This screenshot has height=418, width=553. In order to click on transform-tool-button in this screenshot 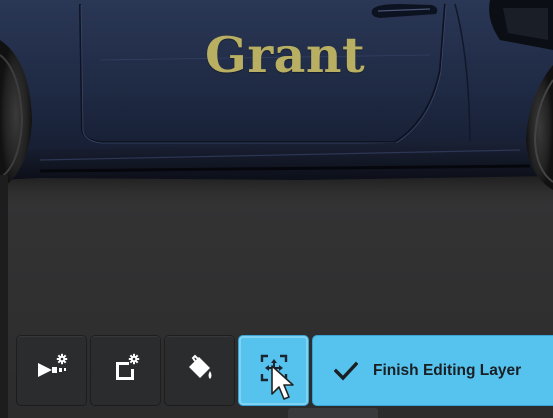, I will do `click(273, 370)`.